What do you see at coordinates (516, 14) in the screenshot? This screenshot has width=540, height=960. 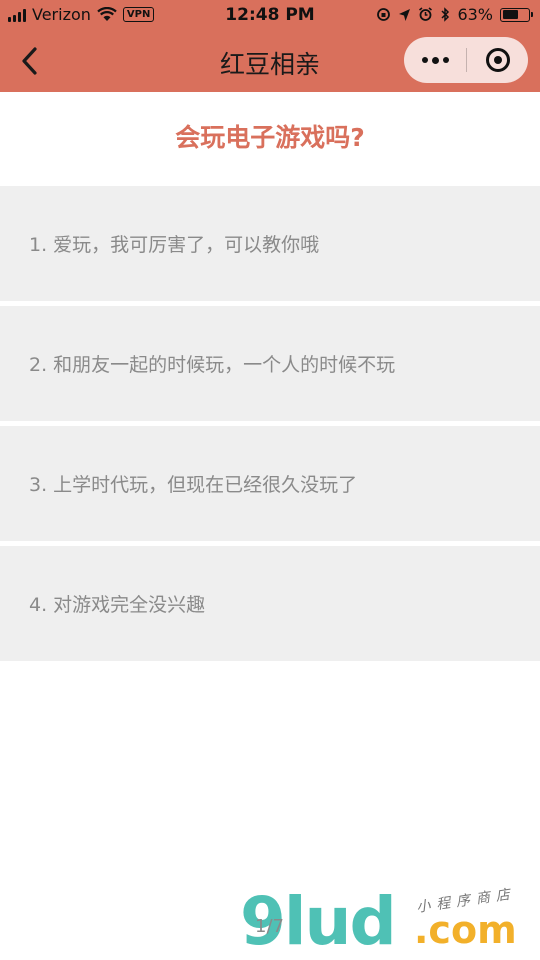 I see `battery-icon` at bounding box center [516, 14].